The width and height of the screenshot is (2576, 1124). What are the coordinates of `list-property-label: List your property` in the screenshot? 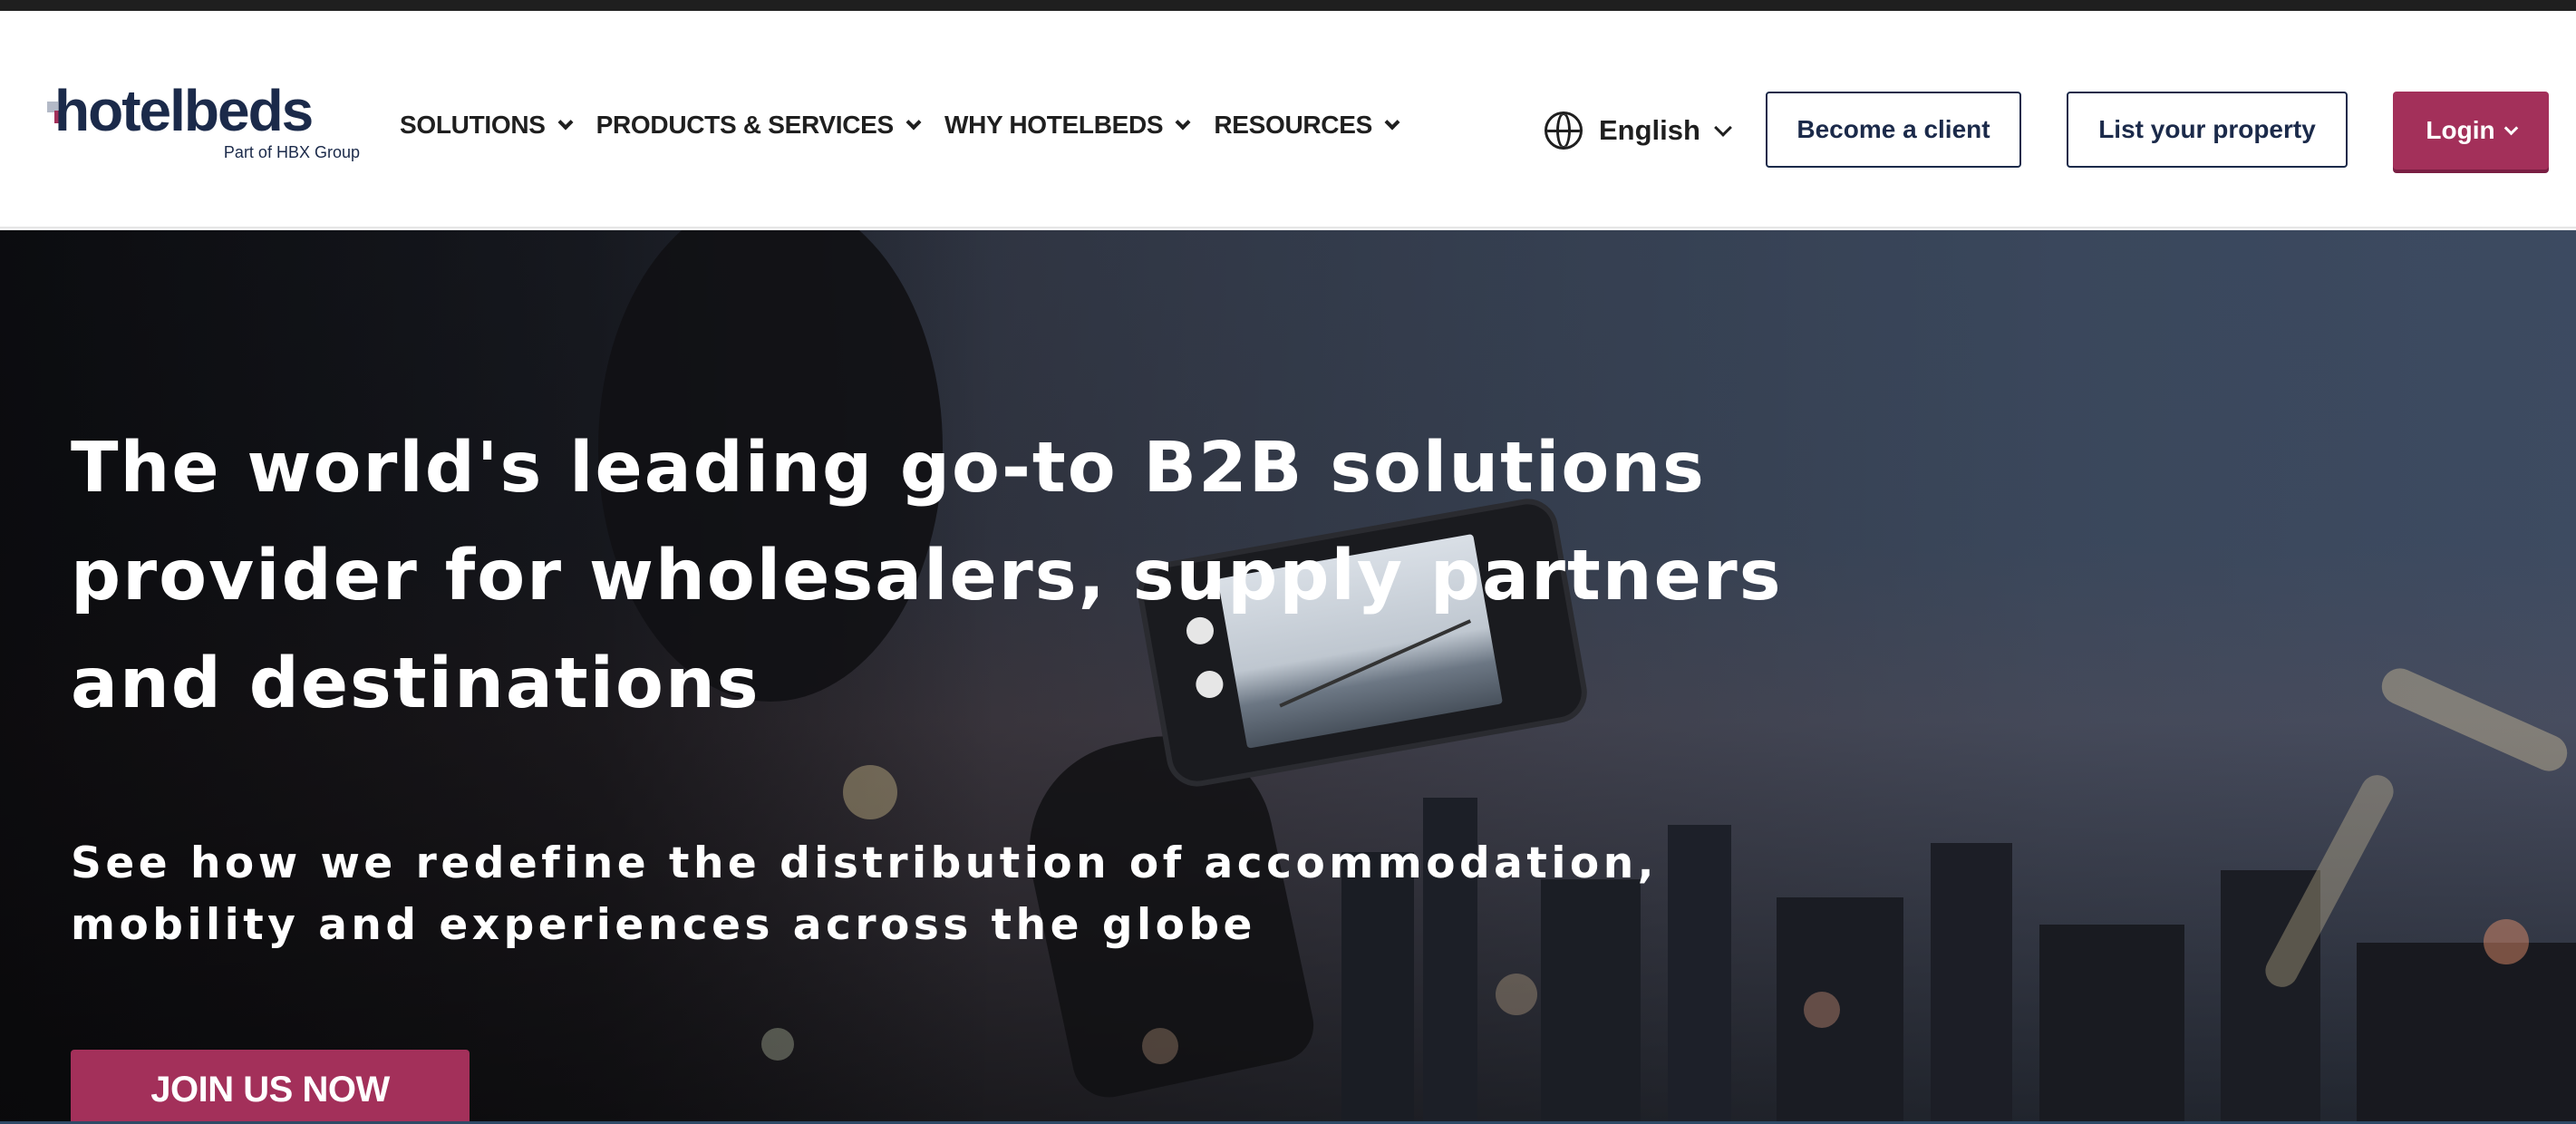 It's located at (2207, 129).